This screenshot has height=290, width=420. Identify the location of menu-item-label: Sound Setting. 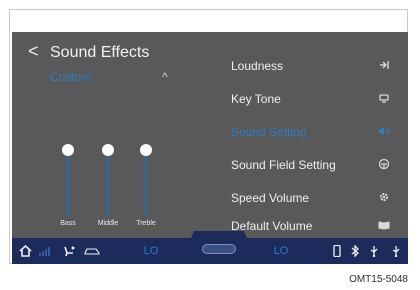
(269, 132).